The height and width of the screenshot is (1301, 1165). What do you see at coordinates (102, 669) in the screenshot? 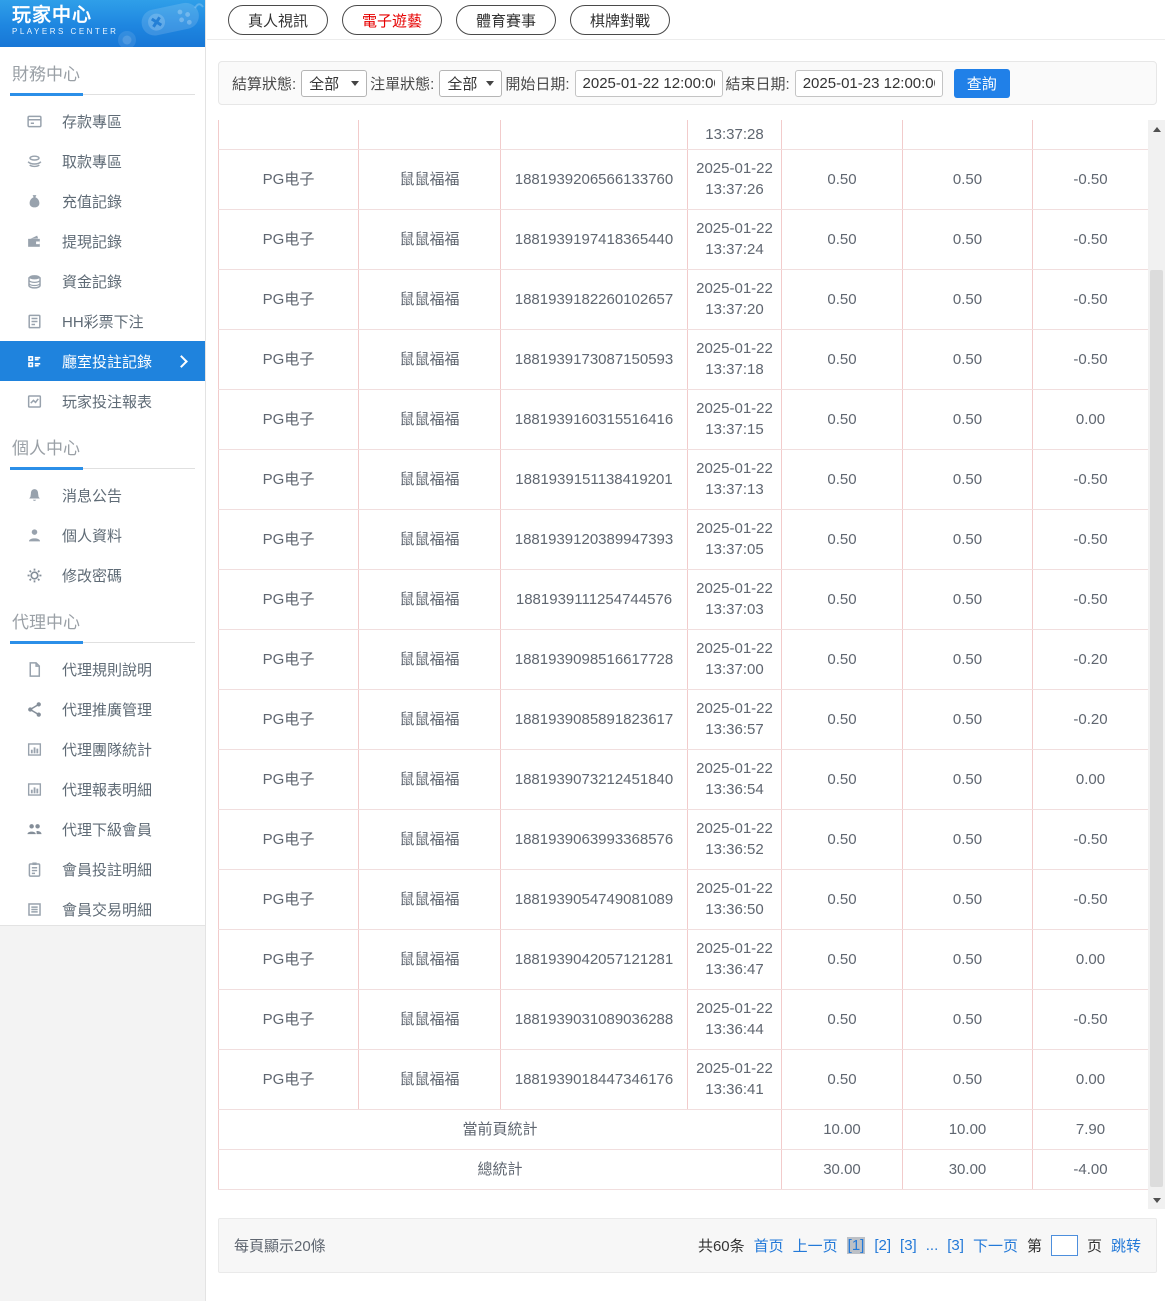
I see `sidebar-item-agent-rules: 代理規則說明` at bounding box center [102, 669].